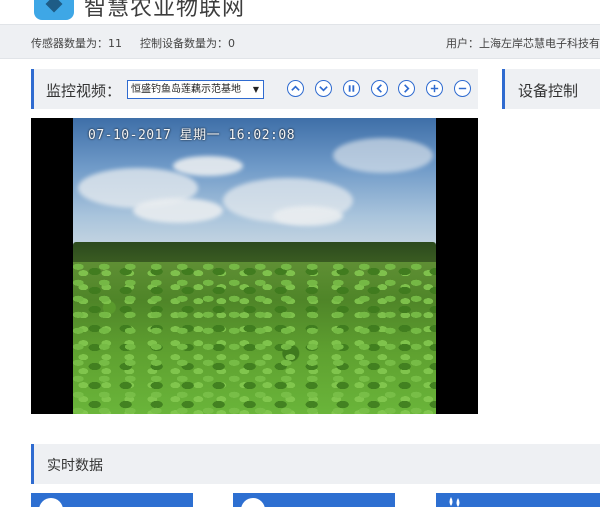  I want to click on chevron-down-icon, so click(323, 89).